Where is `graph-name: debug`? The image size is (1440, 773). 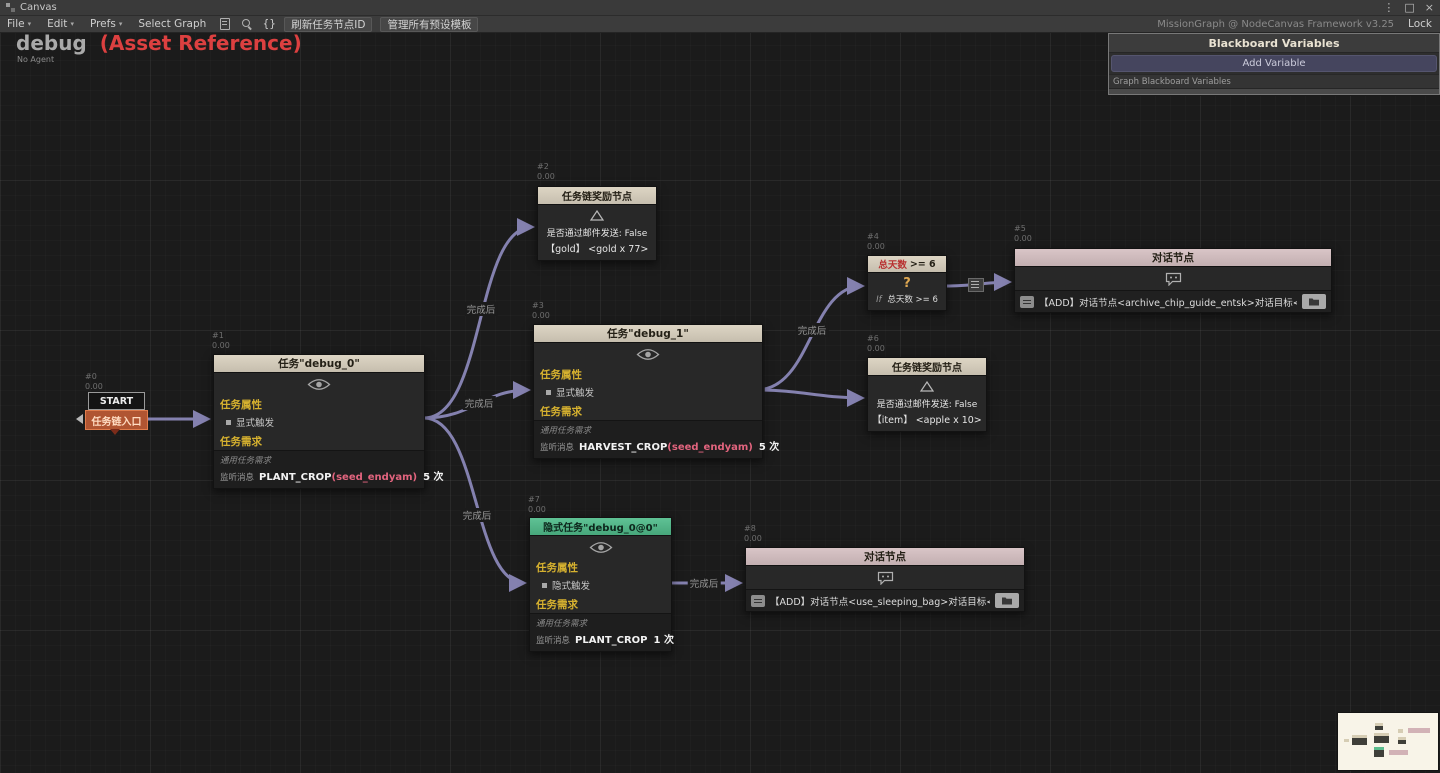
graph-name: debug is located at coordinates (51, 43).